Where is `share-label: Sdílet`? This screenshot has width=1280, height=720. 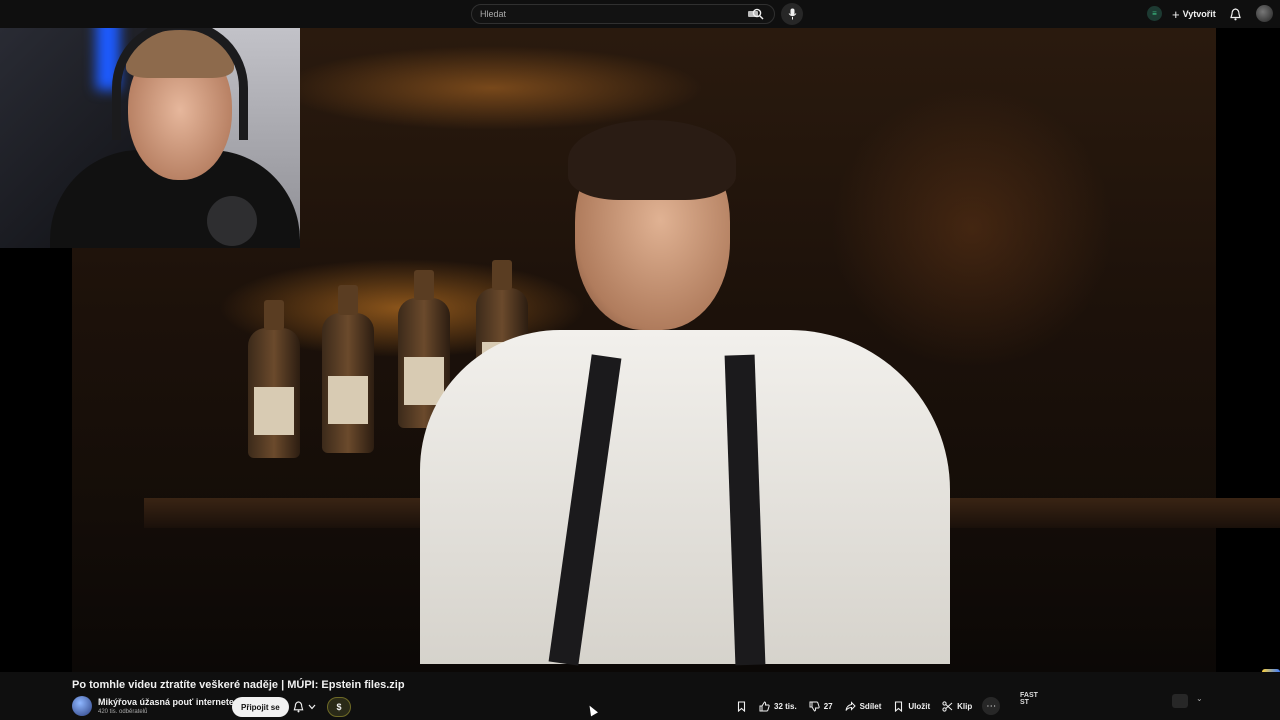
share-label: Sdílet is located at coordinates (870, 706).